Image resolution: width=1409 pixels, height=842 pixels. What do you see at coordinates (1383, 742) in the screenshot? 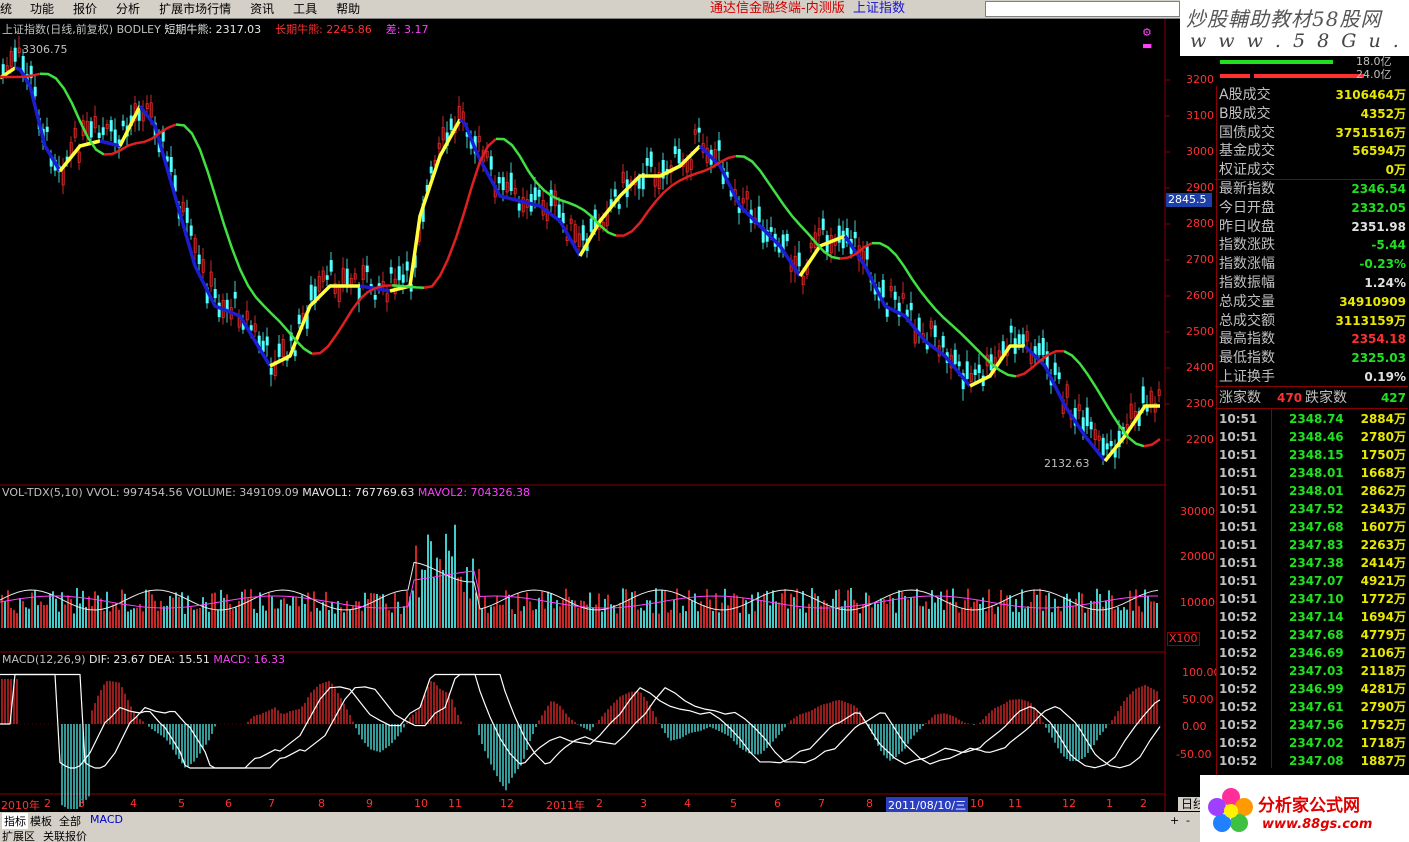
I see `tick-volume: 1718万` at bounding box center [1383, 742].